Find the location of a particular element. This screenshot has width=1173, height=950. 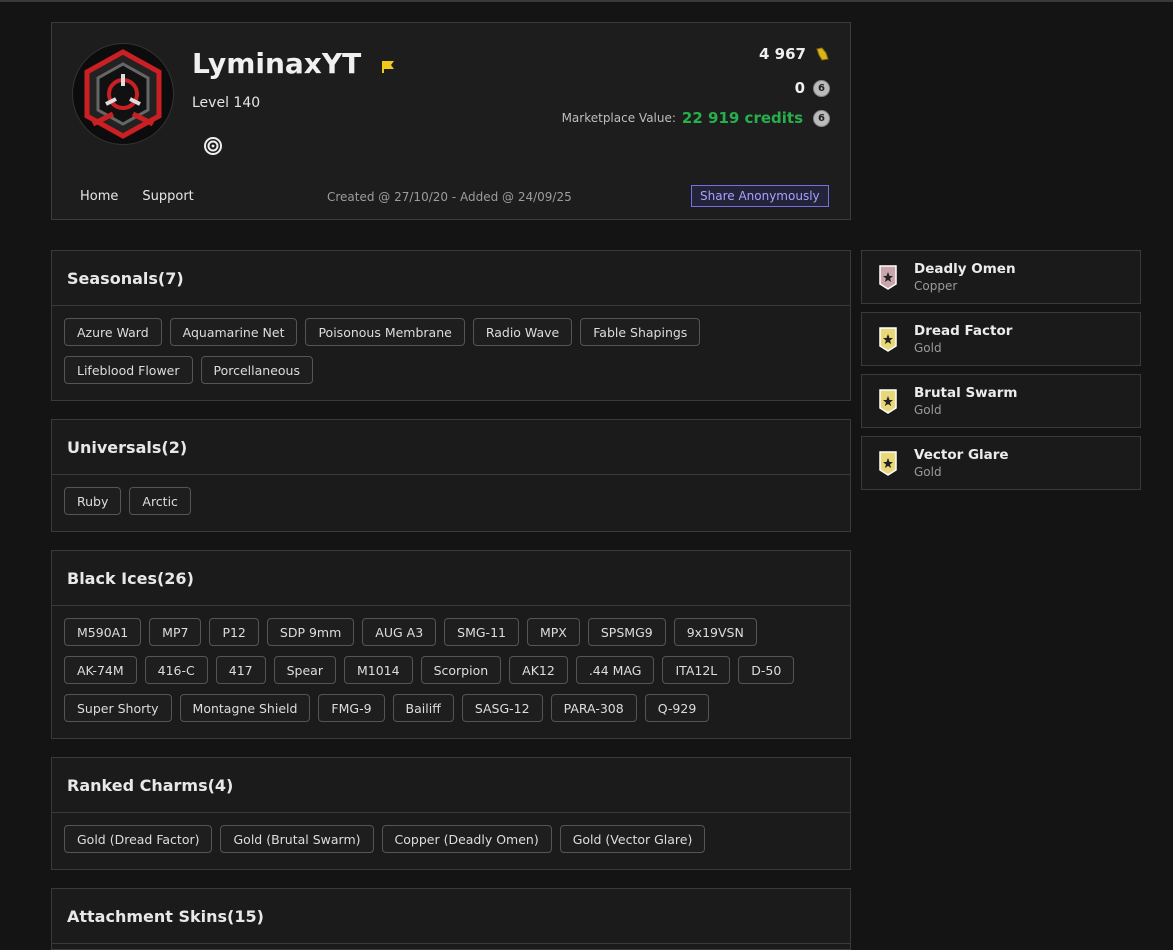

section-header: Universals (2) is located at coordinates (451, 447).